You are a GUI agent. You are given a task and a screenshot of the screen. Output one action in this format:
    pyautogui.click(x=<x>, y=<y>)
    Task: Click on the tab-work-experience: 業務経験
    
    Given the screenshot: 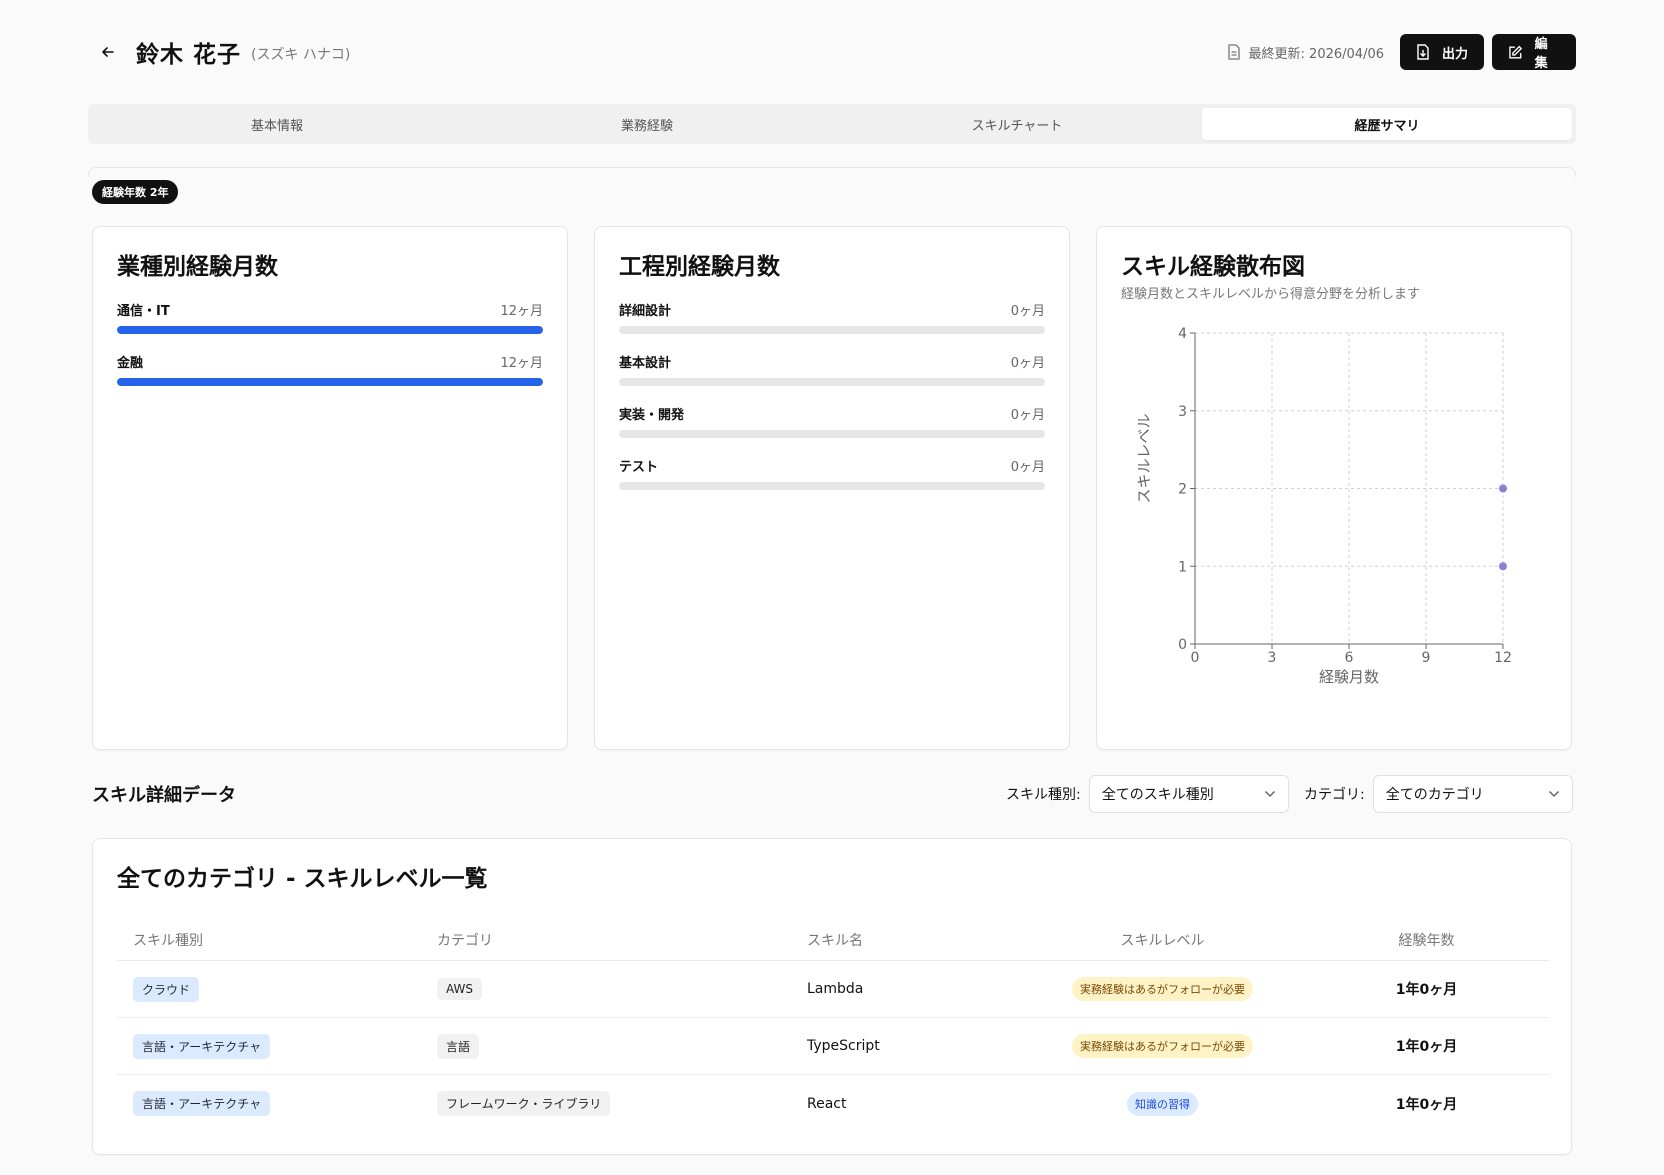 What is the action you would take?
    pyautogui.click(x=647, y=124)
    